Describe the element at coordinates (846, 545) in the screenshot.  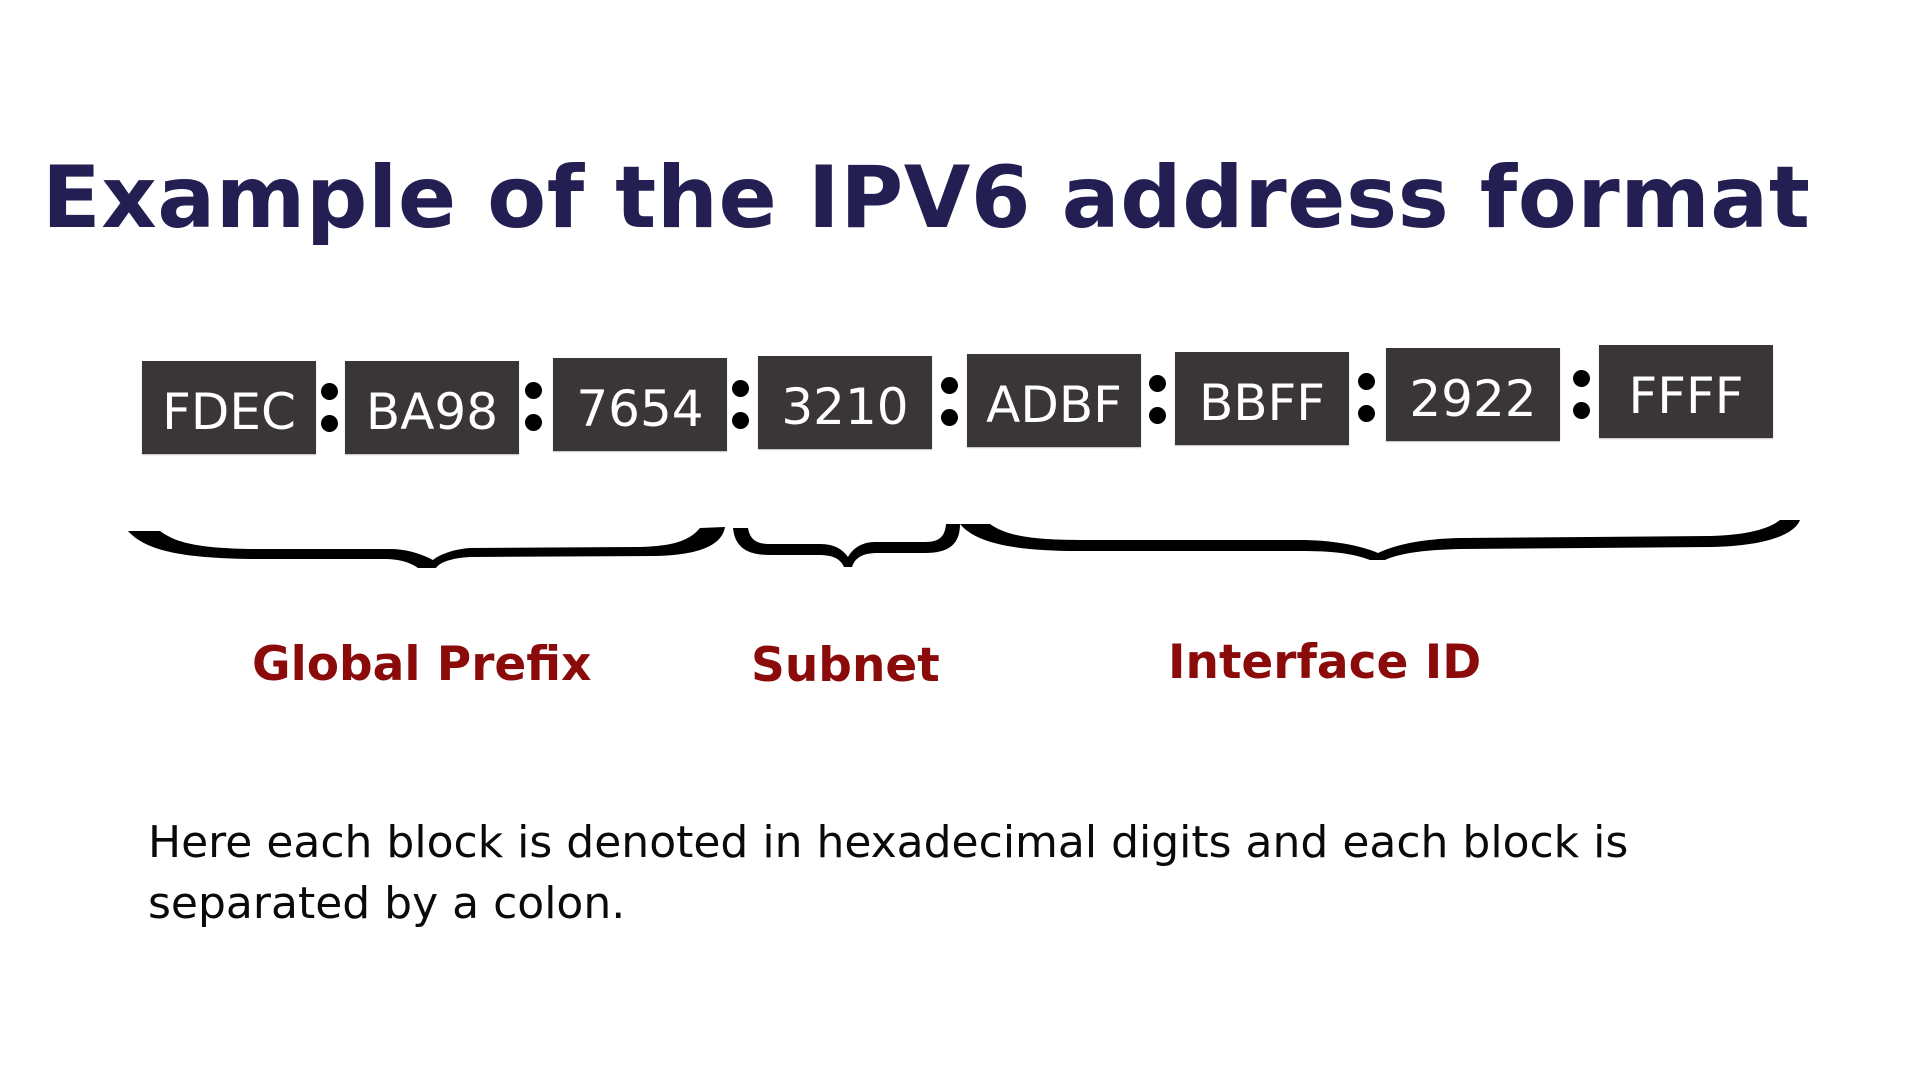
I see `subnet-brace` at that location.